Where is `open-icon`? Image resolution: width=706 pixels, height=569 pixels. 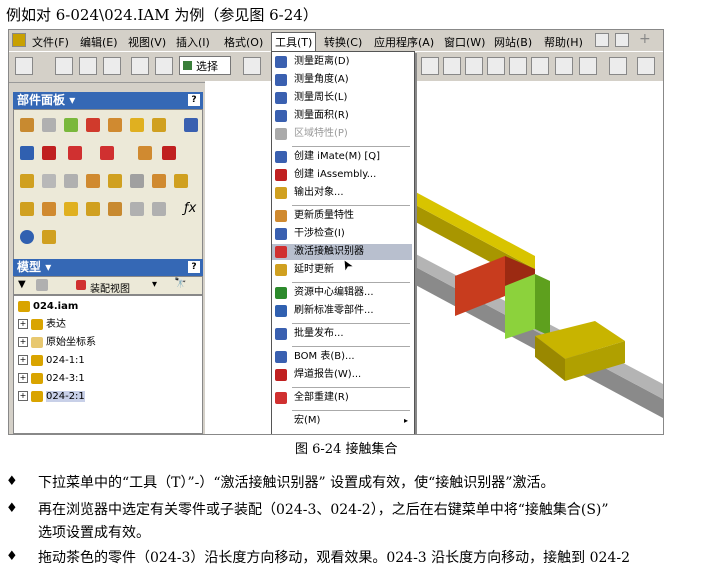
open-icon is located at coordinates (64, 66).